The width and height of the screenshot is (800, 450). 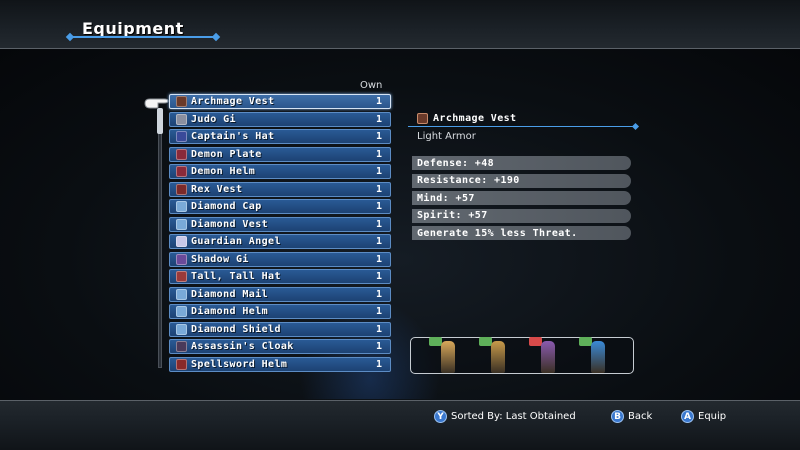 What do you see at coordinates (522, 355) in the screenshot?
I see `party-preview` at bounding box center [522, 355].